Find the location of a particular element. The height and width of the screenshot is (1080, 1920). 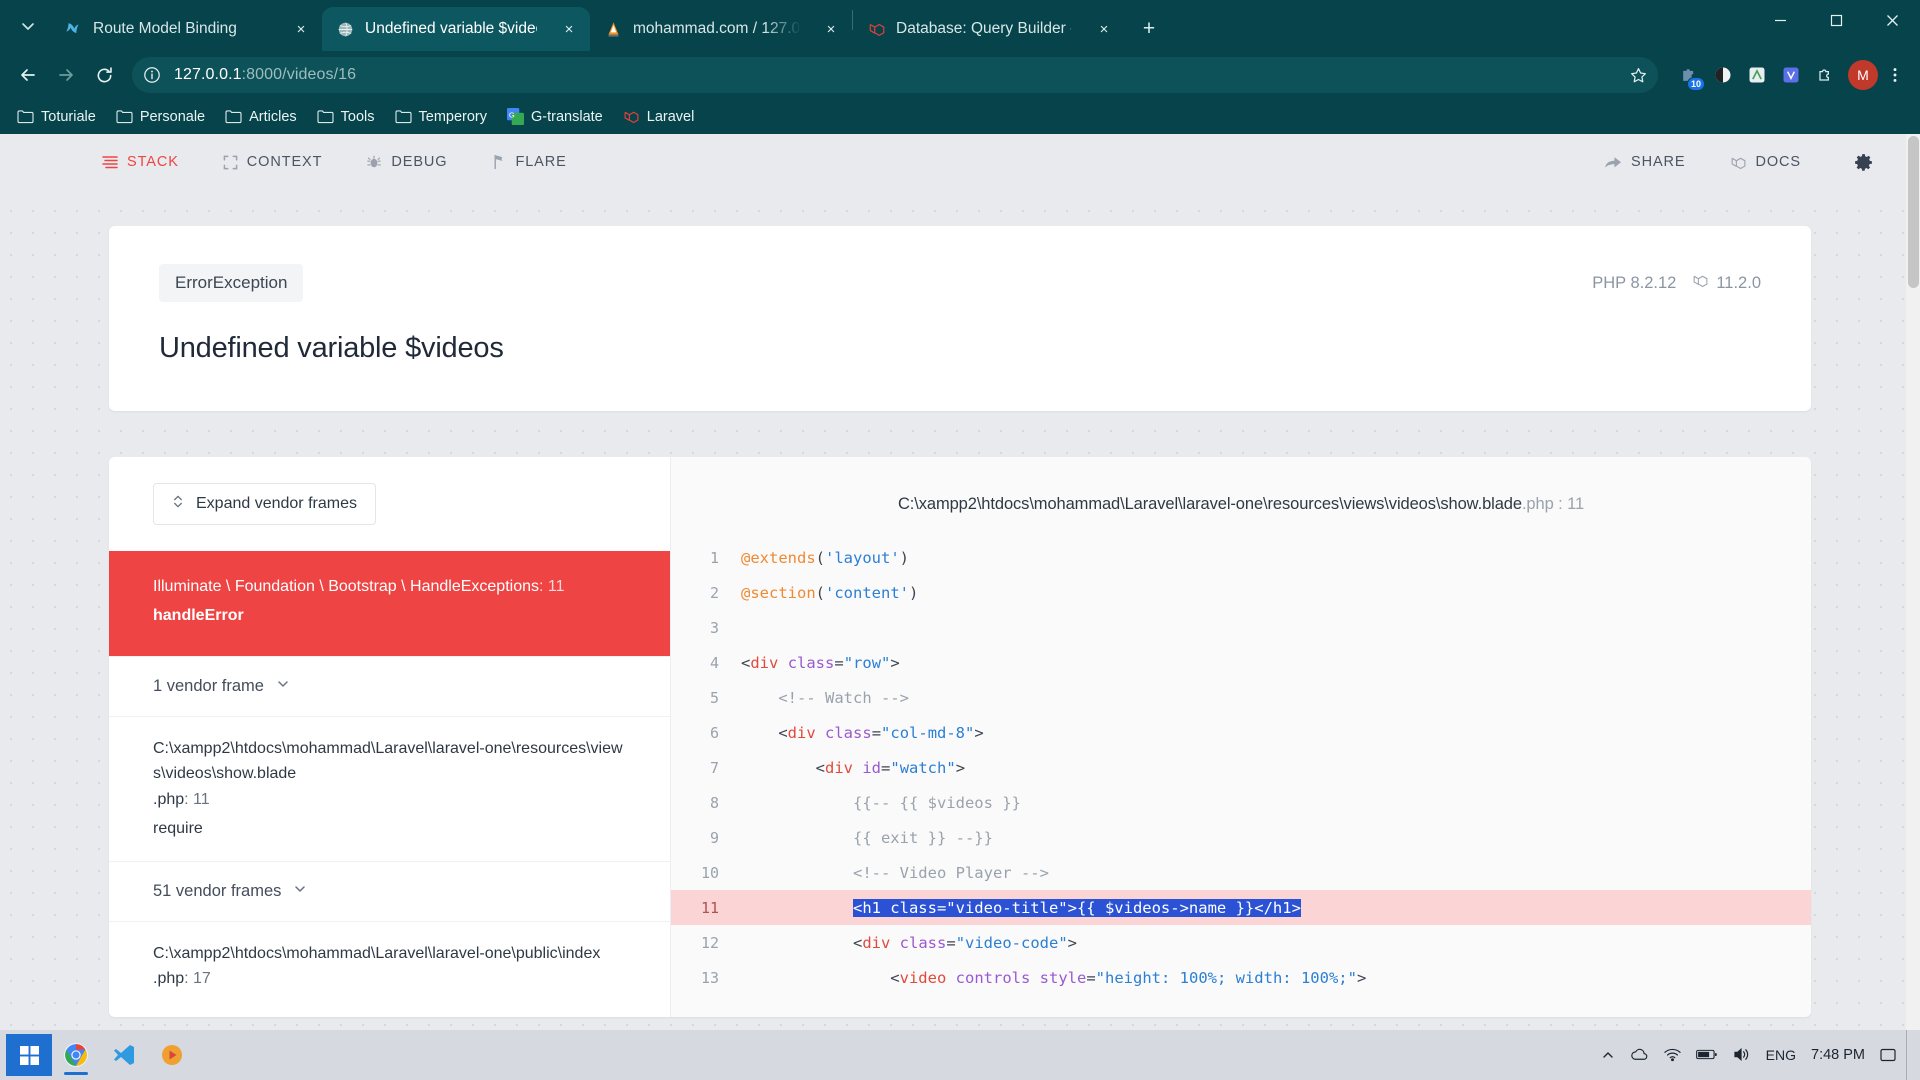

code-token: @section is located at coordinates (778, 592).